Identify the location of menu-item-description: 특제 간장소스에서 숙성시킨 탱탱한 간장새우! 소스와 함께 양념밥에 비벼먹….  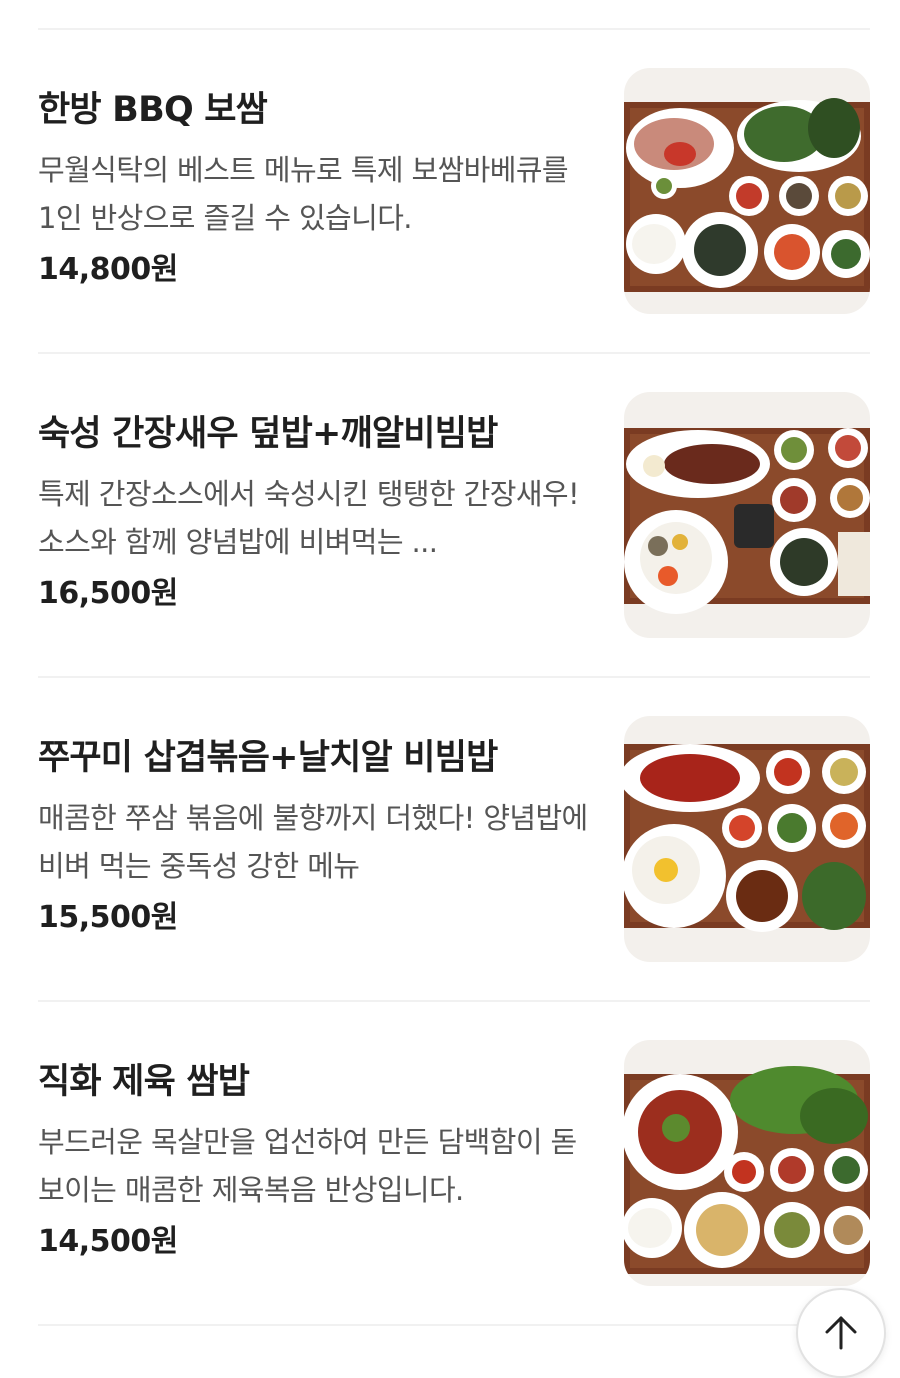
(309, 518).